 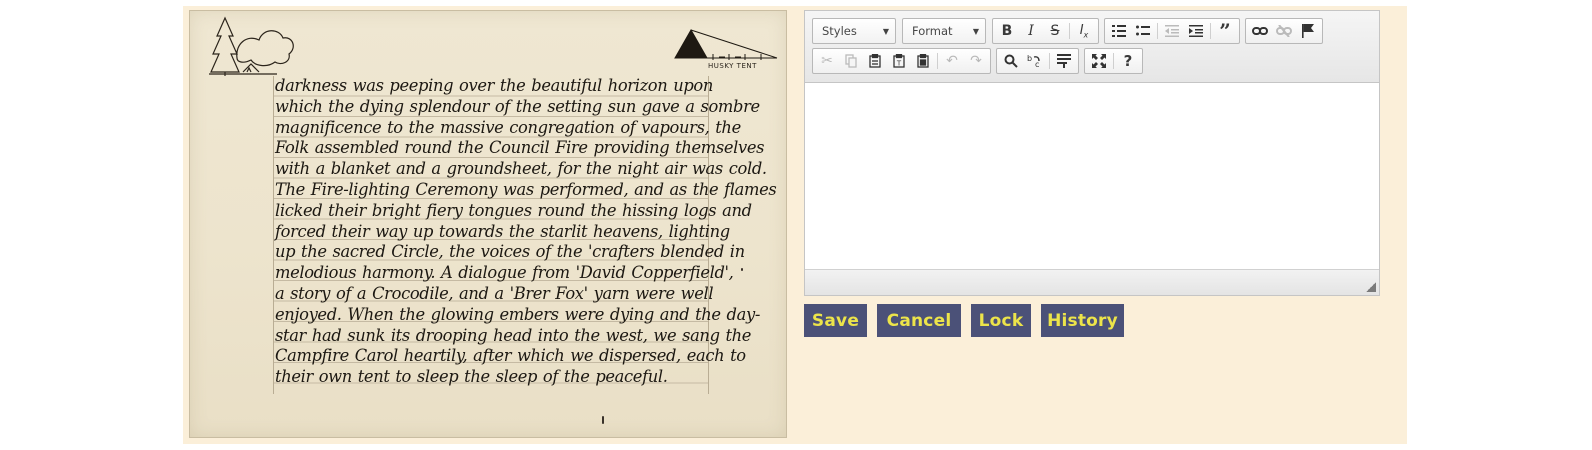 I want to click on paste-button, so click(x=875, y=61).